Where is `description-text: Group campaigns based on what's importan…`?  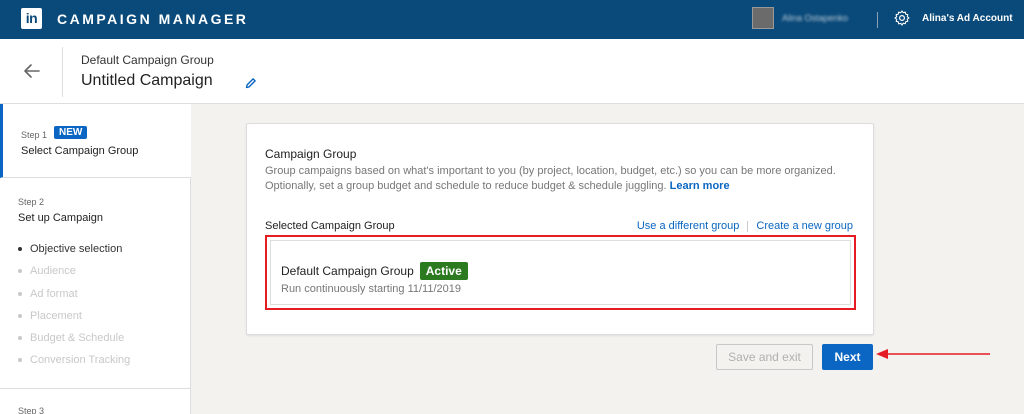
description-text: Group campaigns based on what's importan… is located at coordinates (550, 178).